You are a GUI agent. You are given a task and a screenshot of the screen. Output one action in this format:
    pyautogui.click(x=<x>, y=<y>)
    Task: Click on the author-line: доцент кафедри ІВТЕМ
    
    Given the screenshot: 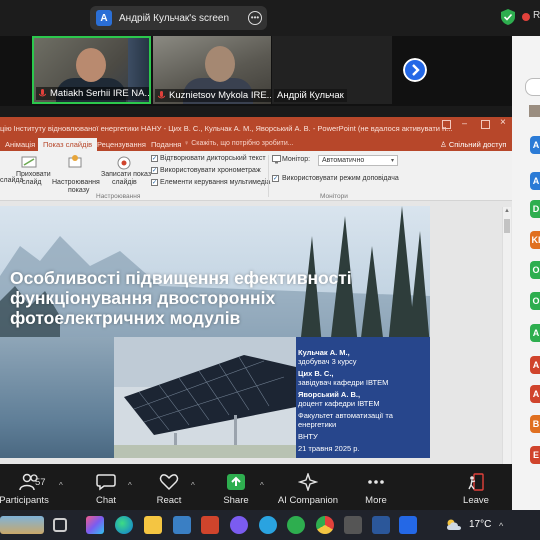 What is the action you would take?
    pyautogui.click(x=339, y=403)
    